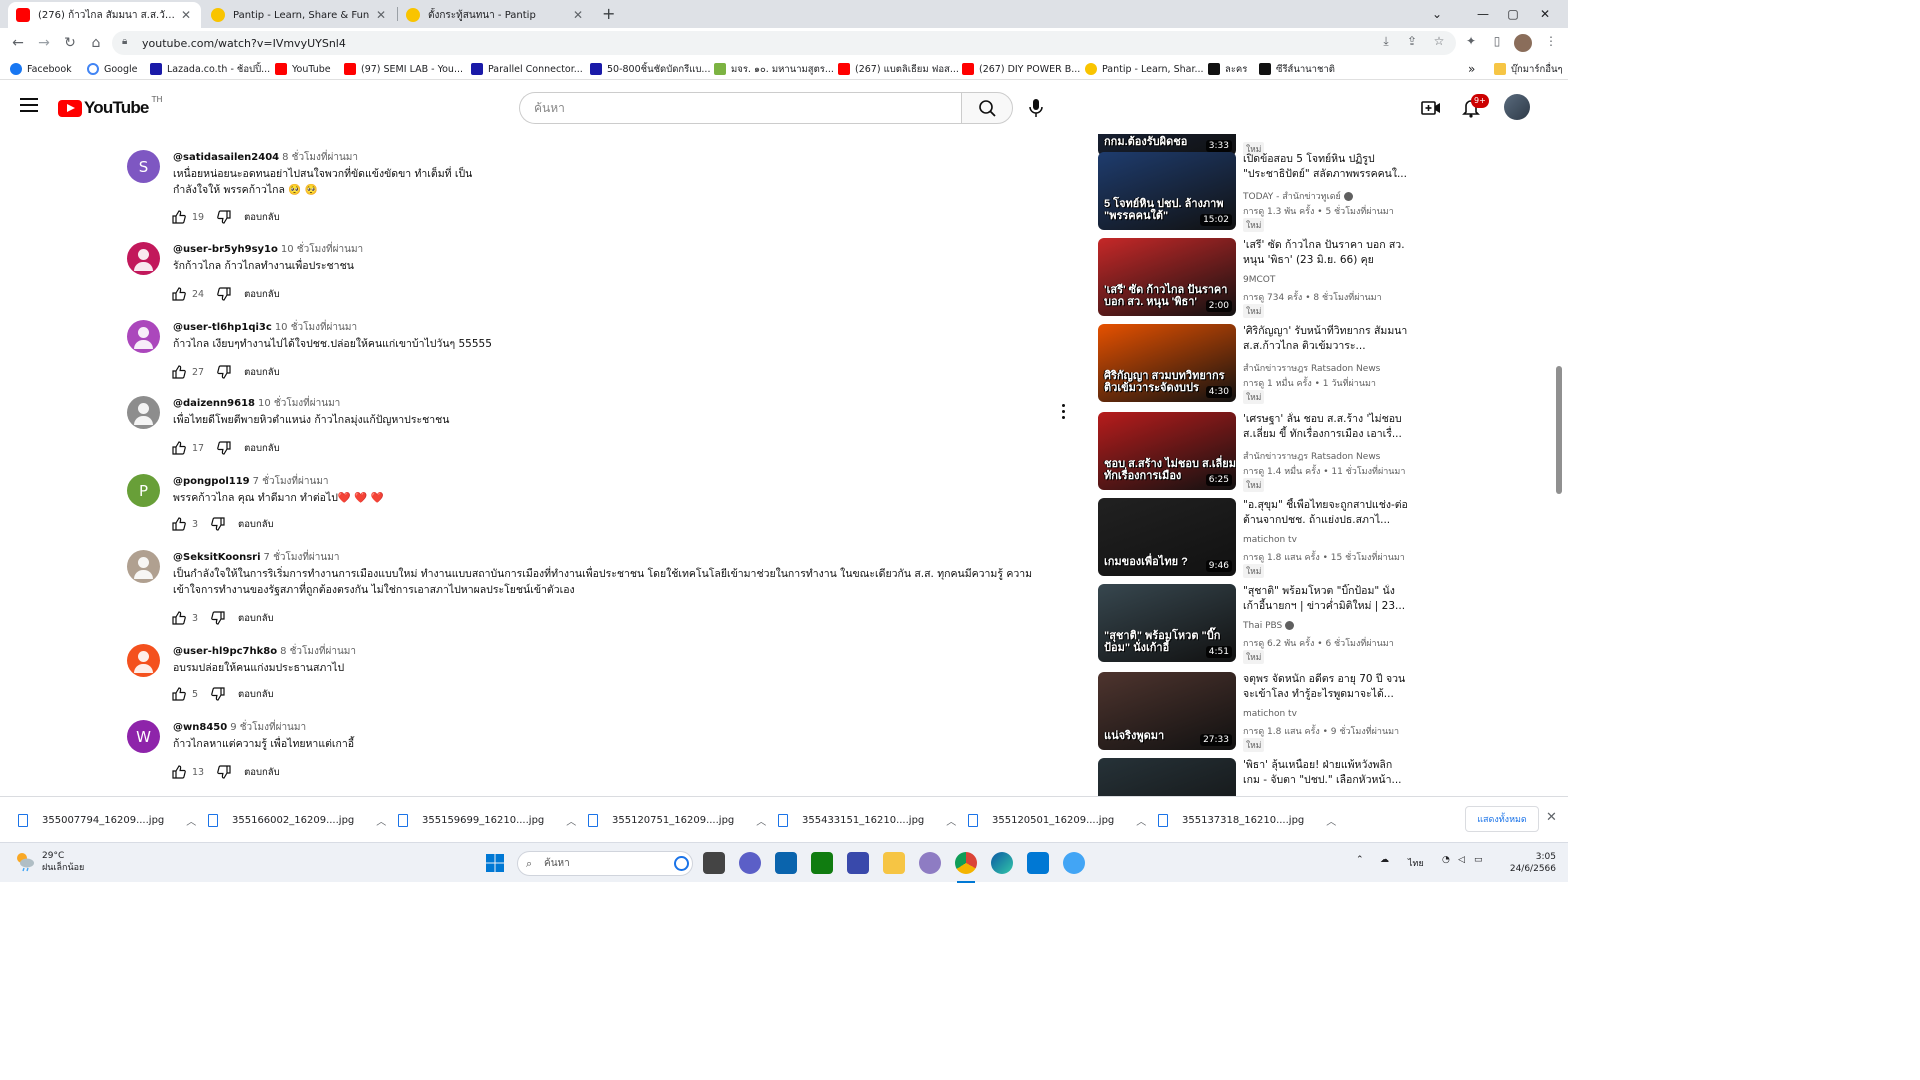  Describe the element at coordinates (1167, 537) in the screenshot. I see `video-thumbnail: เกมของเพื่อไทย ? 9:46` at that location.